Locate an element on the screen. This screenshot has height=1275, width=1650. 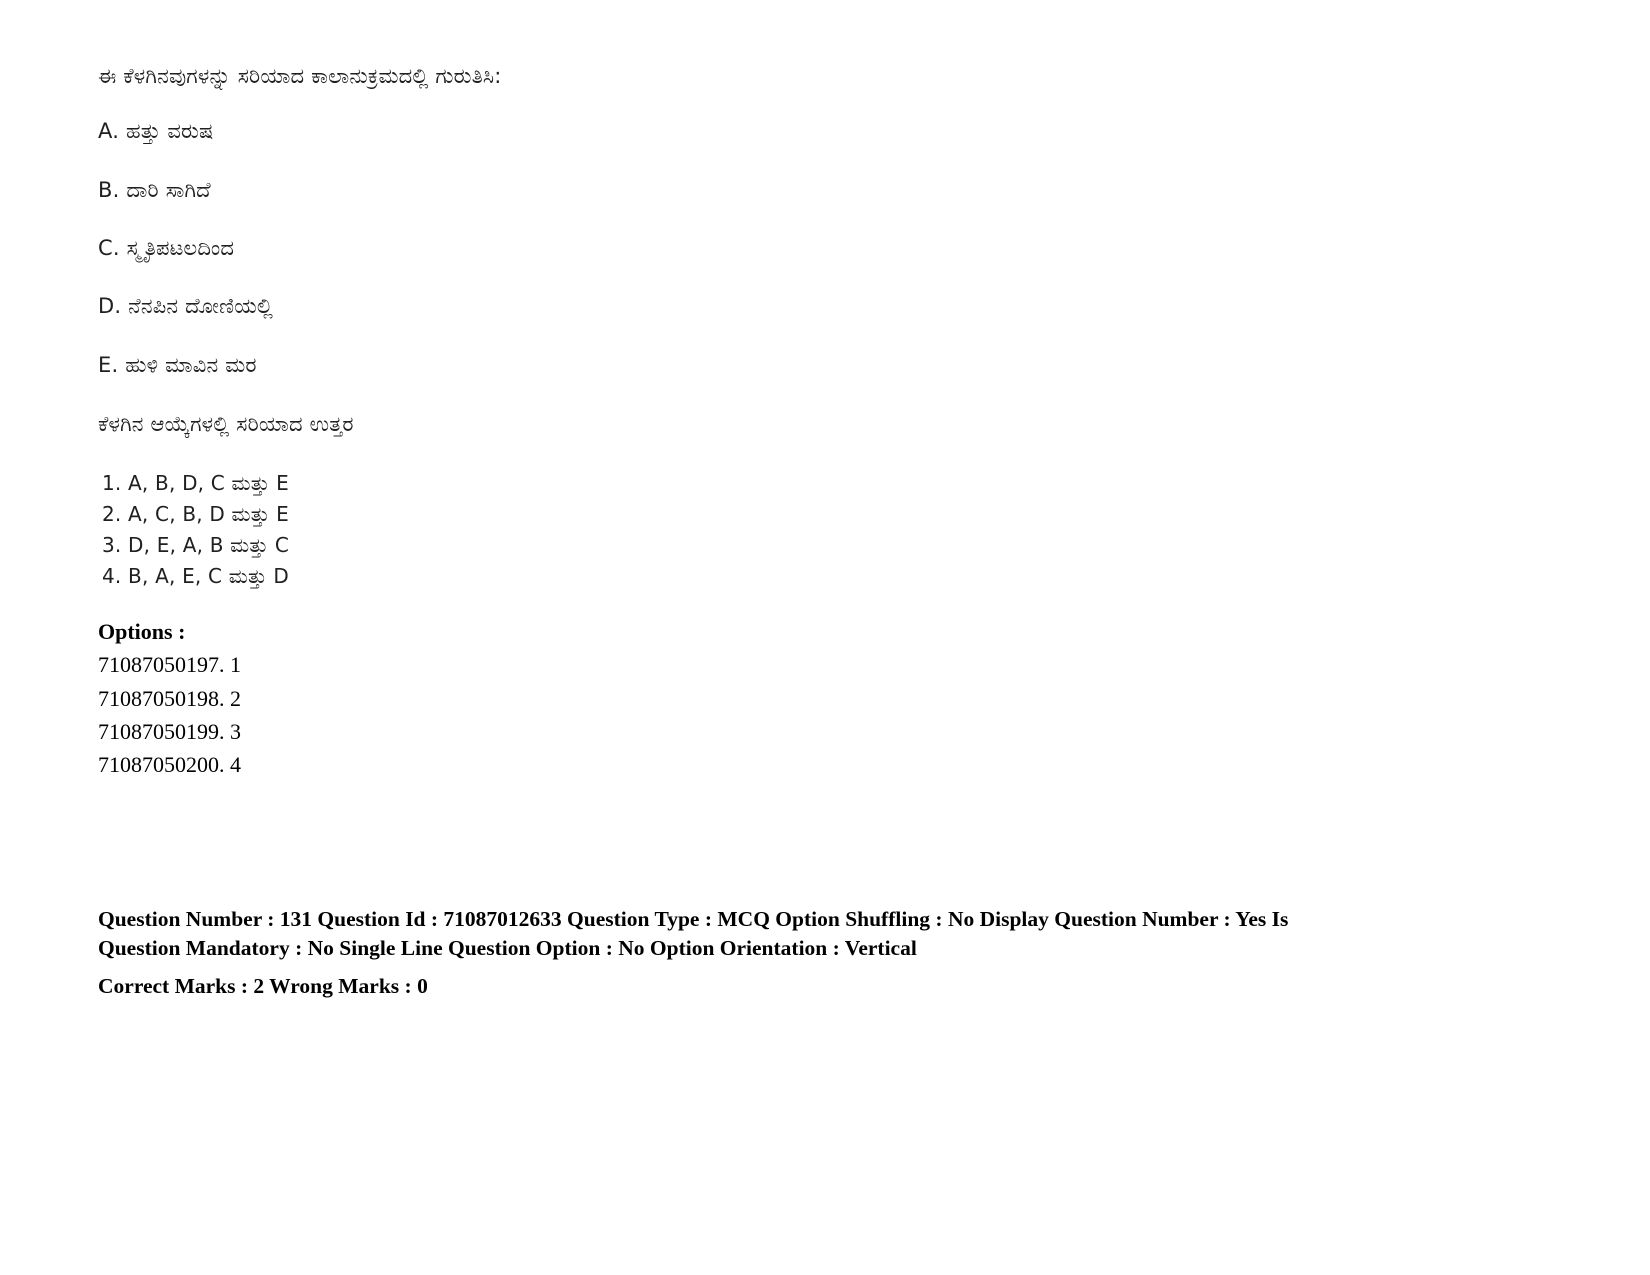
statement-item-d: D. ನೆನಪಿನ ದೋಣಿಯಲ್ಲಿ is located at coordinates (186, 306).